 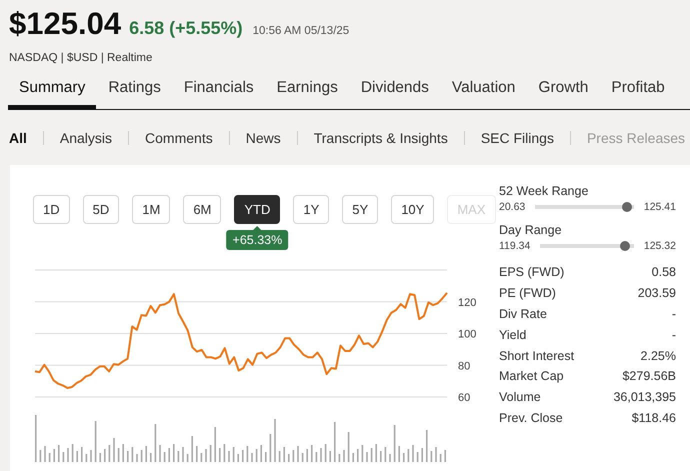 What do you see at coordinates (464, 366) in the screenshot?
I see `axis-label: 80` at bounding box center [464, 366].